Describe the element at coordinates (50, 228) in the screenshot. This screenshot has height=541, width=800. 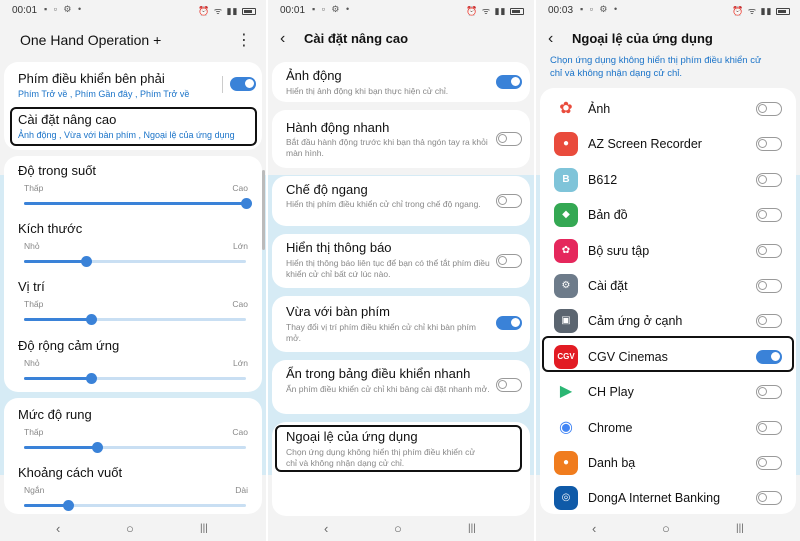
I see `slider-title: Kích thước` at that location.